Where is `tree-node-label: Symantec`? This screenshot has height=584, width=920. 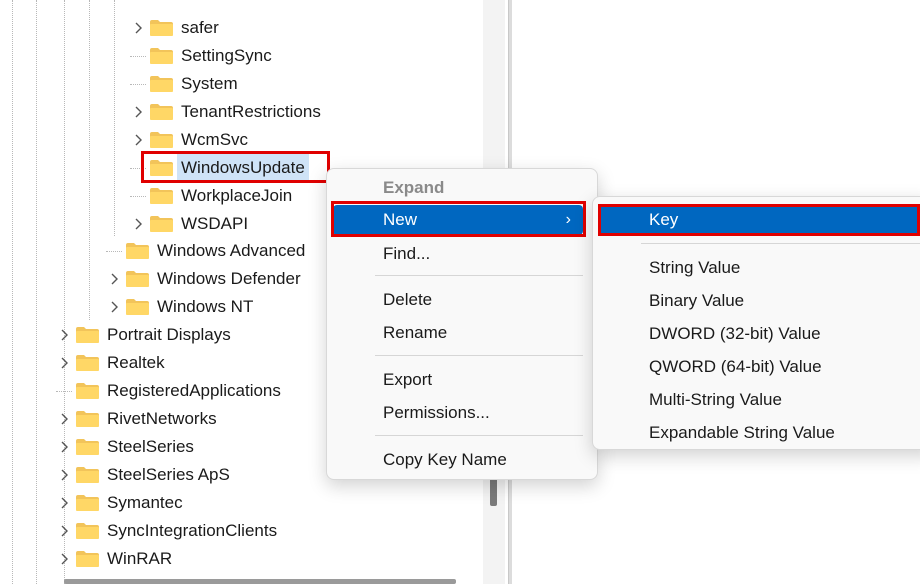
tree-node-label: Symantec is located at coordinates (145, 502).